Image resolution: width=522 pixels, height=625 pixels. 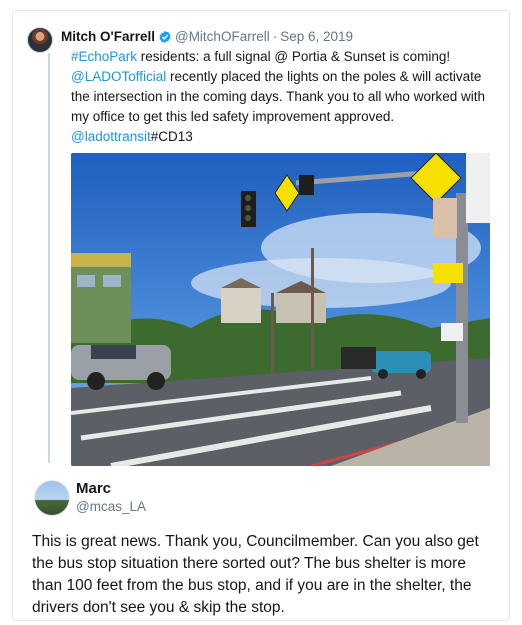 What do you see at coordinates (40, 40) in the screenshot?
I see `mitch-avatar` at bounding box center [40, 40].